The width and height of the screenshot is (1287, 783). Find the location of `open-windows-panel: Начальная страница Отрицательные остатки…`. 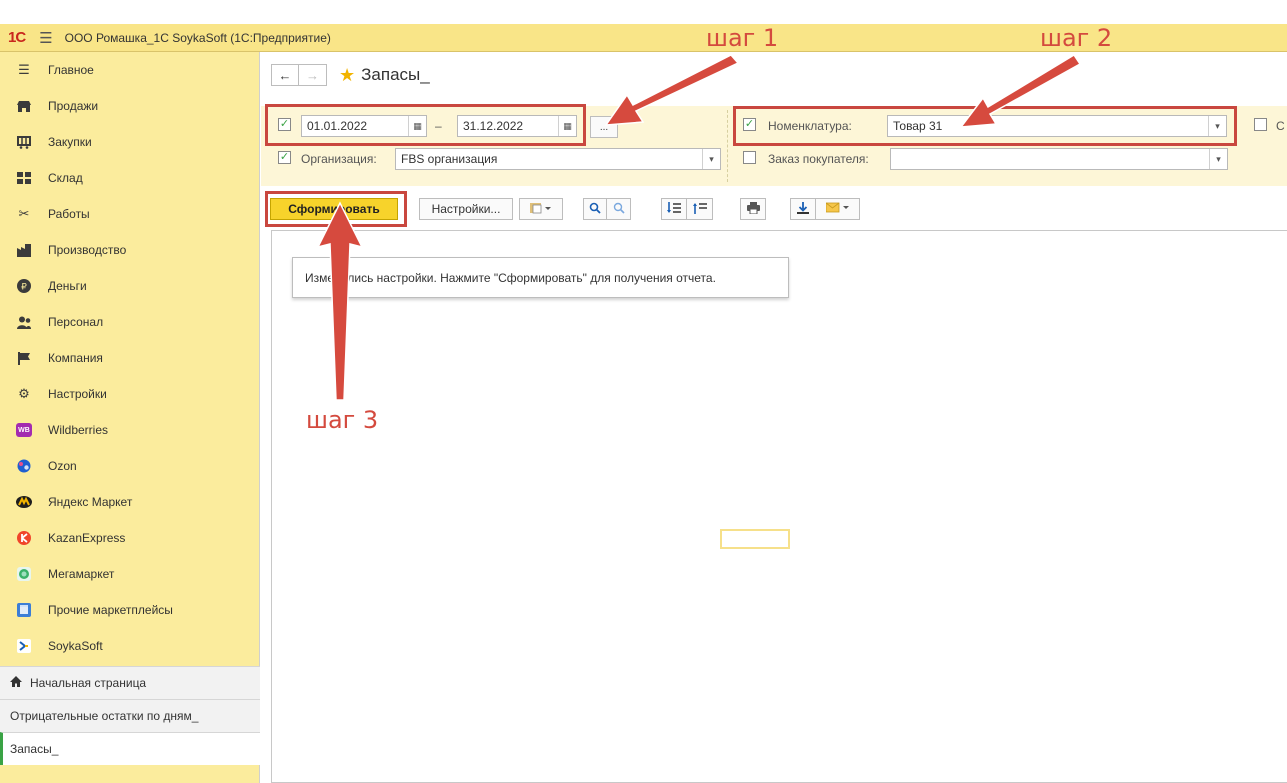

open-windows-panel: Начальная страница Отрицательные остатки… is located at coordinates (130, 715).